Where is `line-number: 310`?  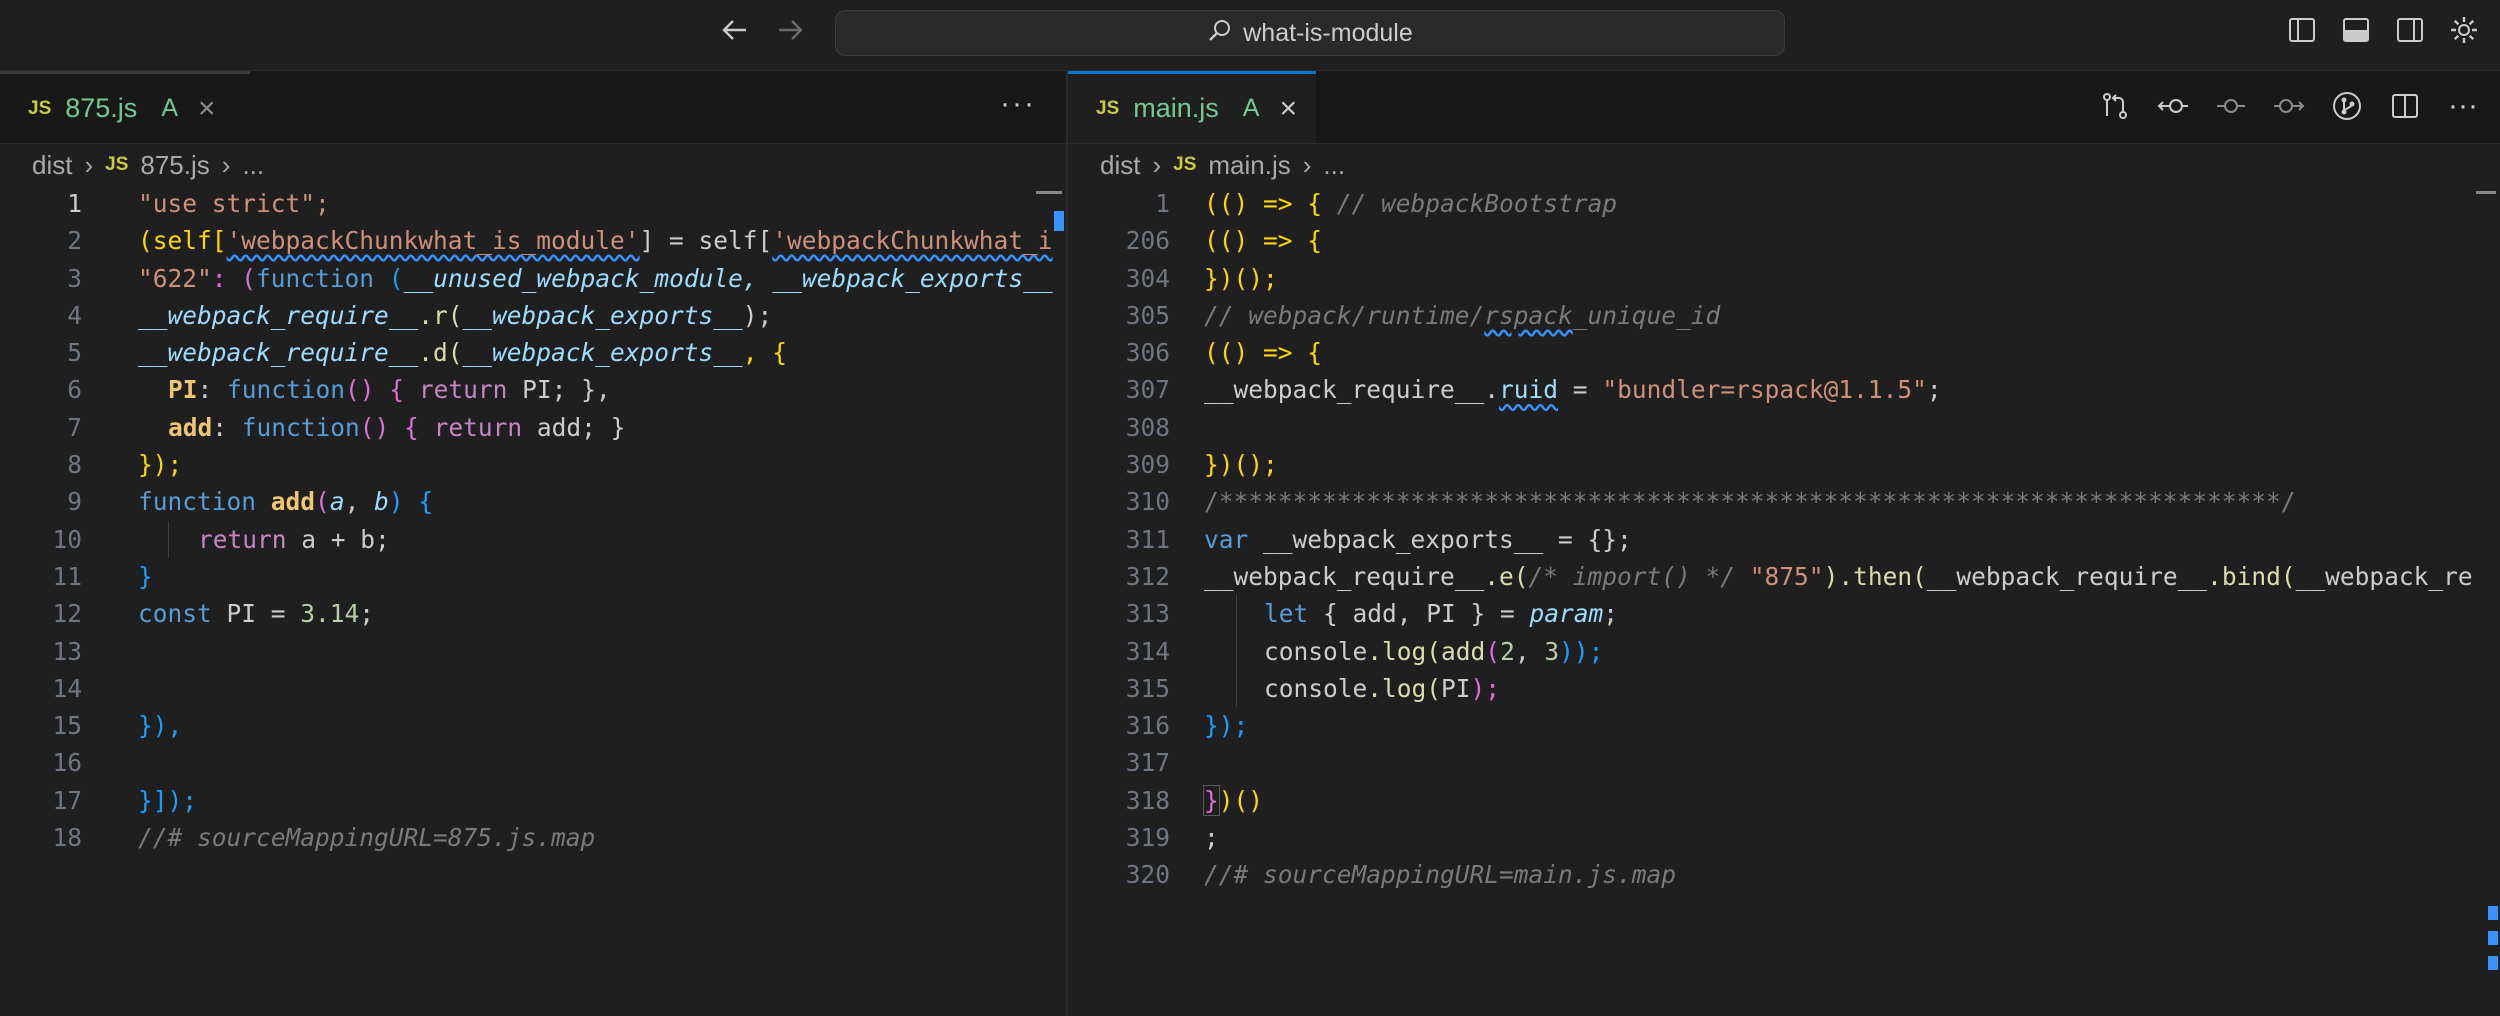
line-number: 310 is located at coordinates (1147, 502).